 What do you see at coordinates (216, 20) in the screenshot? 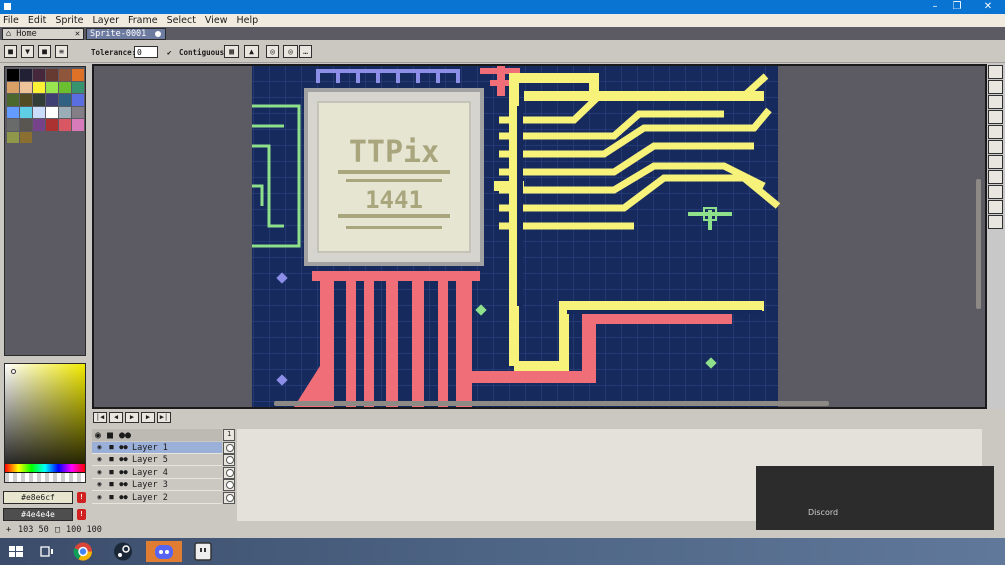
I see `menu-view: View` at bounding box center [216, 20].